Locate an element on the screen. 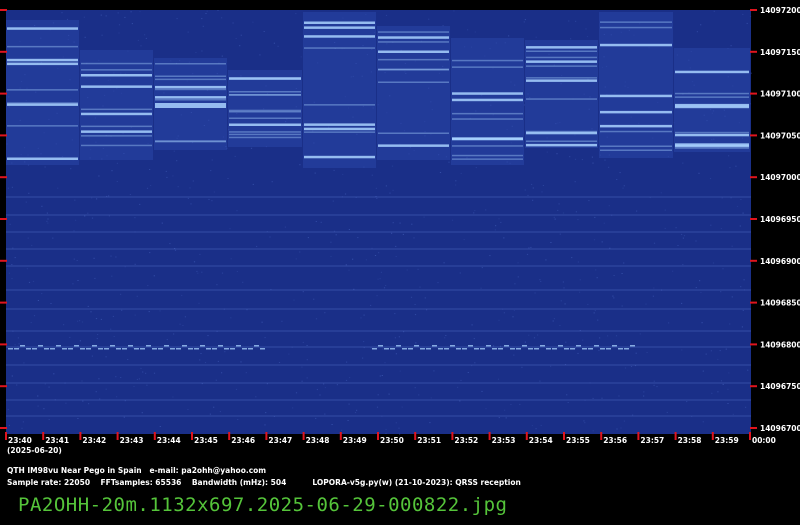 The height and width of the screenshot is (525, 800). time-label: 23:42 is located at coordinates (94, 440).